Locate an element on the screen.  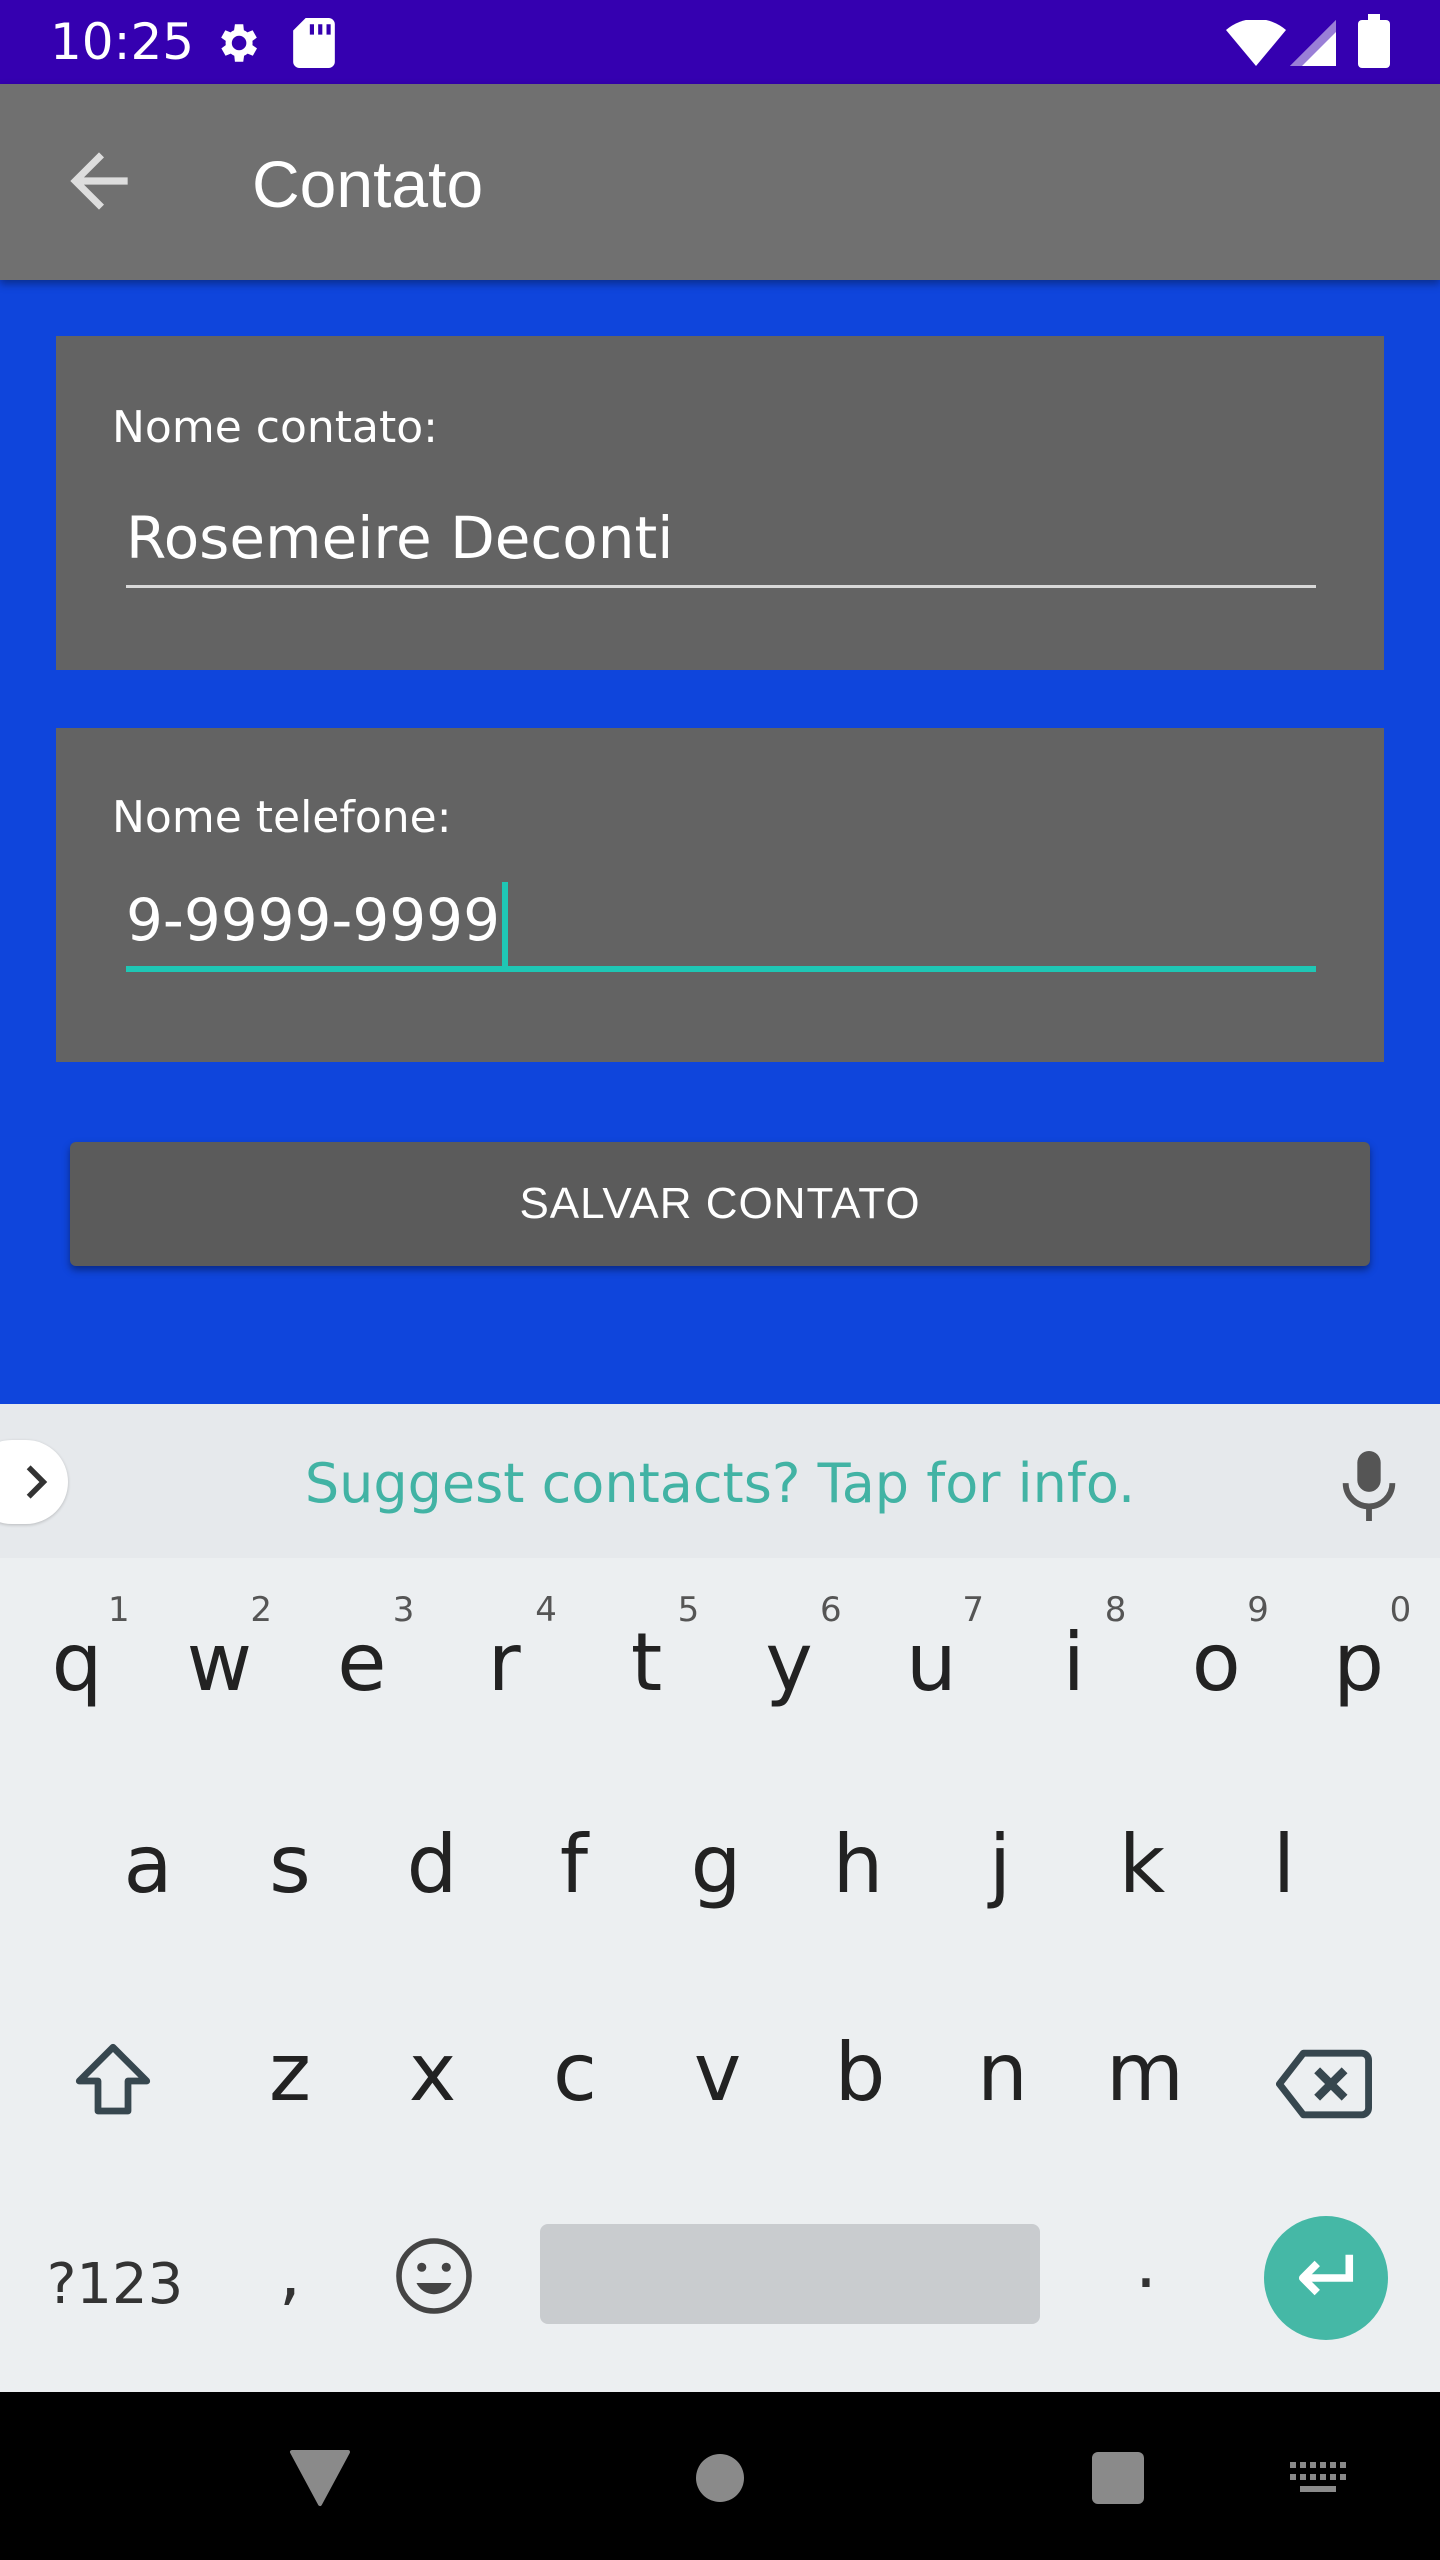
key-letter: f is located at coordinates (574, 1864).